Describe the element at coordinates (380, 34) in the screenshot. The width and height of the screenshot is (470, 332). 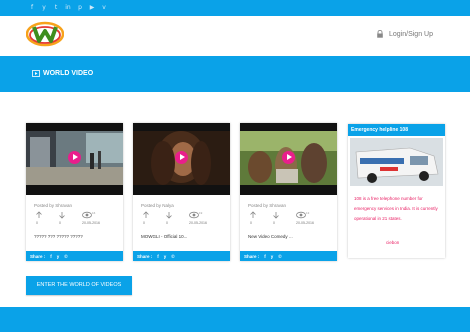
I see `lock-icon` at that location.